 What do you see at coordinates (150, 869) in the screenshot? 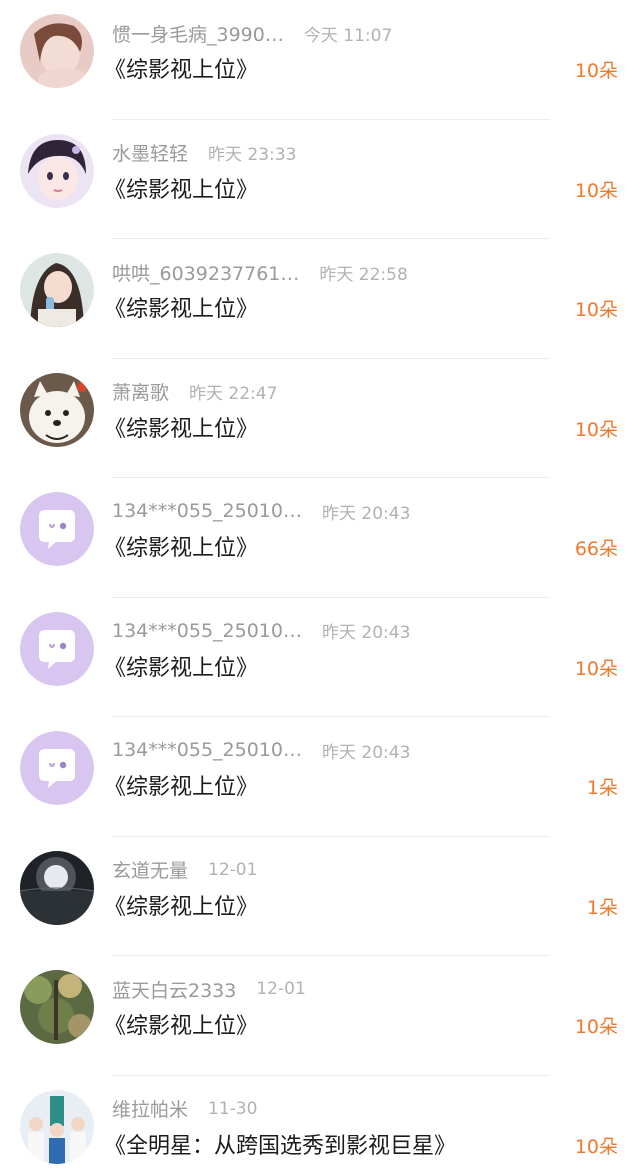
I see `user-name: 玄道无量` at bounding box center [150, 869].